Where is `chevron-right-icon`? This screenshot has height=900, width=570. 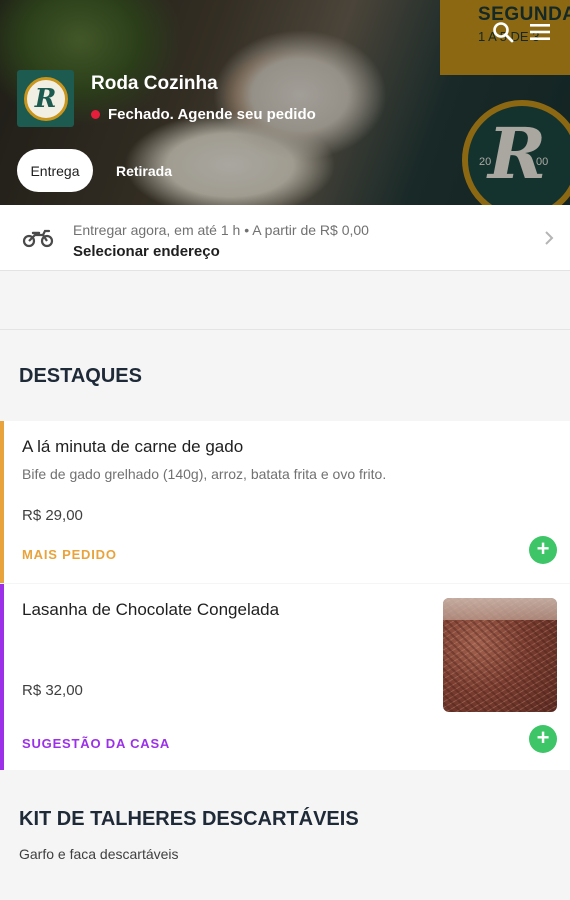 chevron-right-icon is located at coordinates (549, 238).